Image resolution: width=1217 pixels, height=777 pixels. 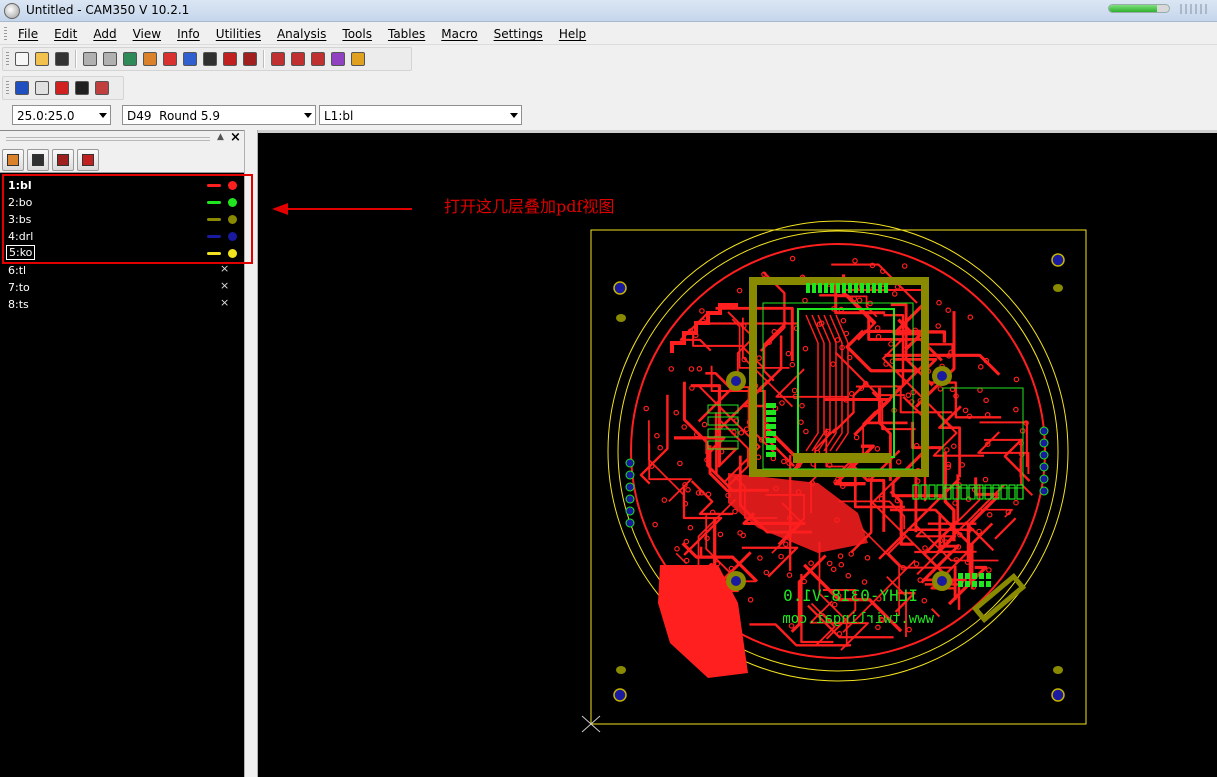 I want to click on zoom-out-button, so click(x=190, y=59).